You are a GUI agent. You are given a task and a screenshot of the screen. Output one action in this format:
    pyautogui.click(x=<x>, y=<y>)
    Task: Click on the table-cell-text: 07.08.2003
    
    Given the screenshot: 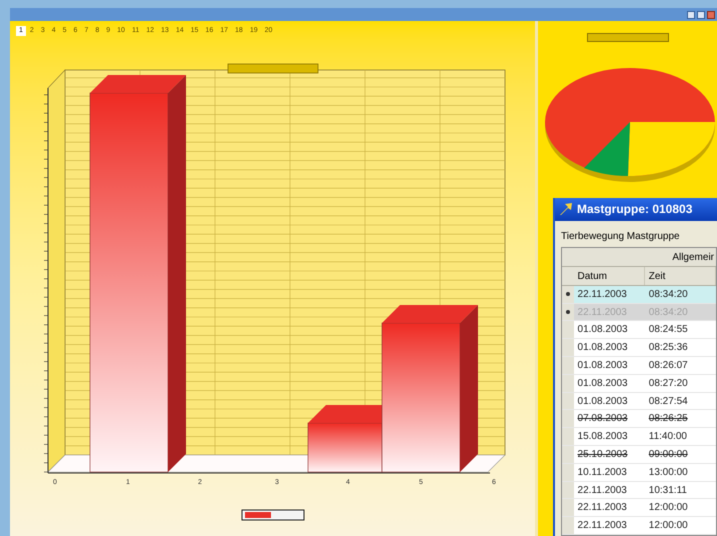 What is the action you would take?
    pyautogui.click(x=602, y=419)
    